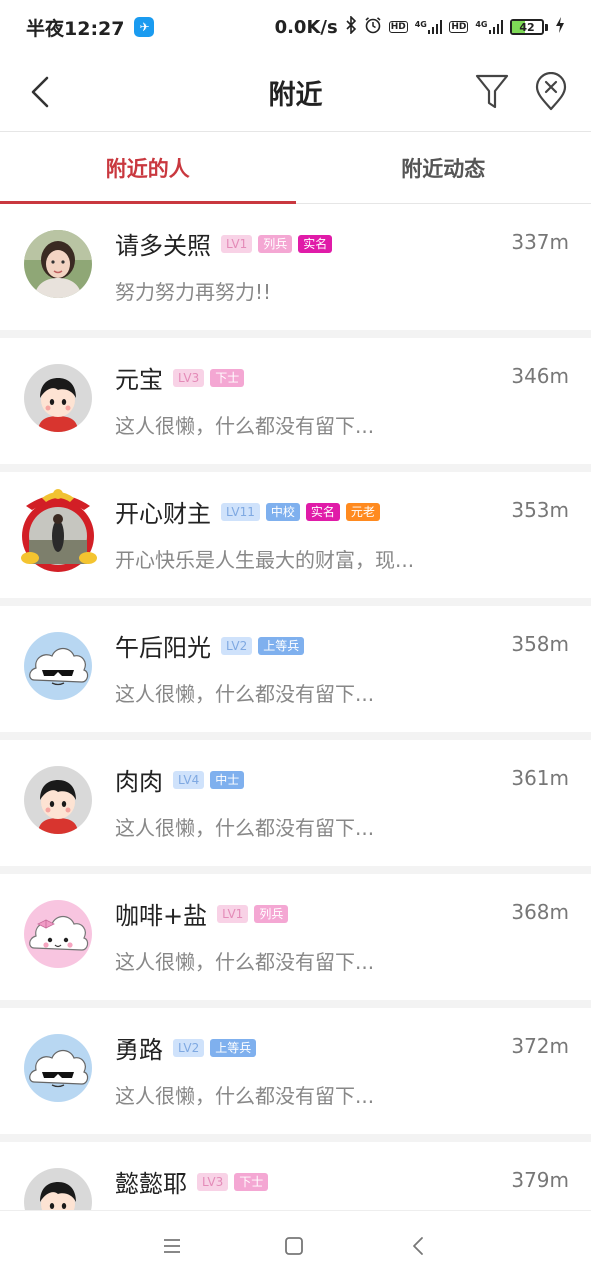  What do you see at coordinates (163, 246) in the screenshot?
I see `user-name: 请多关照` at bounding box center [163, 246].